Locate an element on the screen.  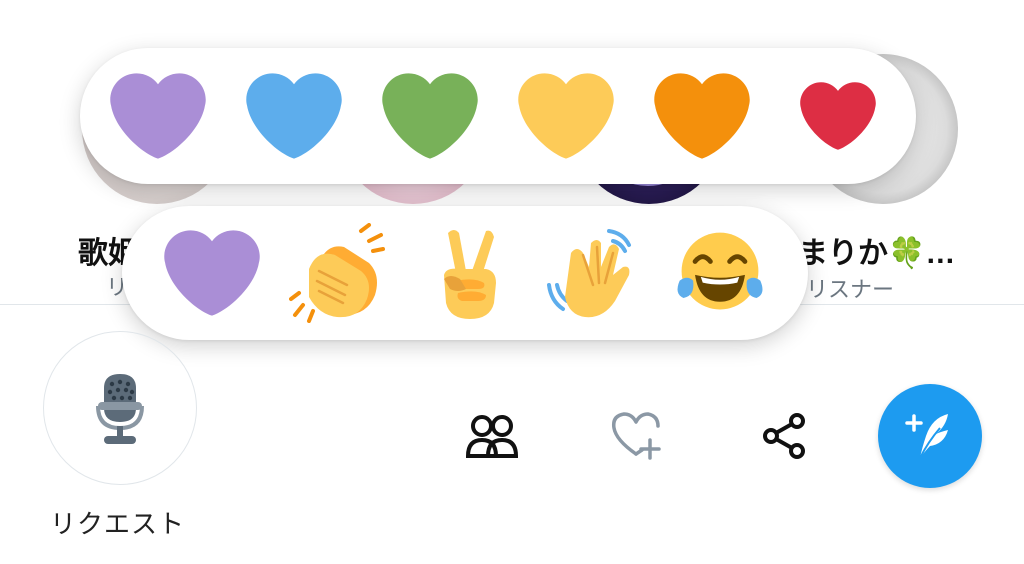
share-button is located at coordinates (784, 436).